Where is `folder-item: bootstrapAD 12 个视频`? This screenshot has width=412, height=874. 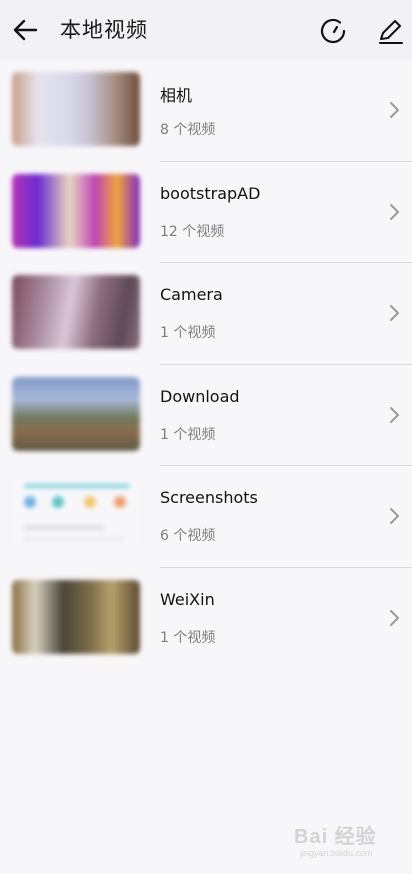
folder-item: bootstrapAD 12 个视频 is located at coordinates (206, 212).